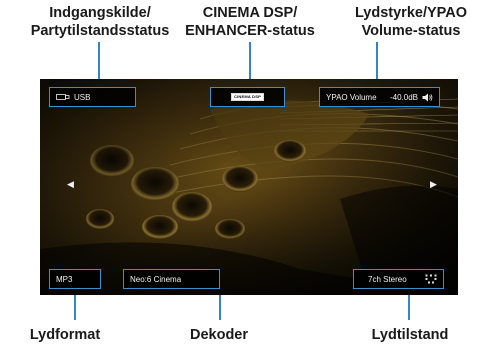 Image resolution: width=498 pixels, height=349 pixels. Describe the element at coordinates (377, 62) in the screenshot. I see `leader-volume` at that location.